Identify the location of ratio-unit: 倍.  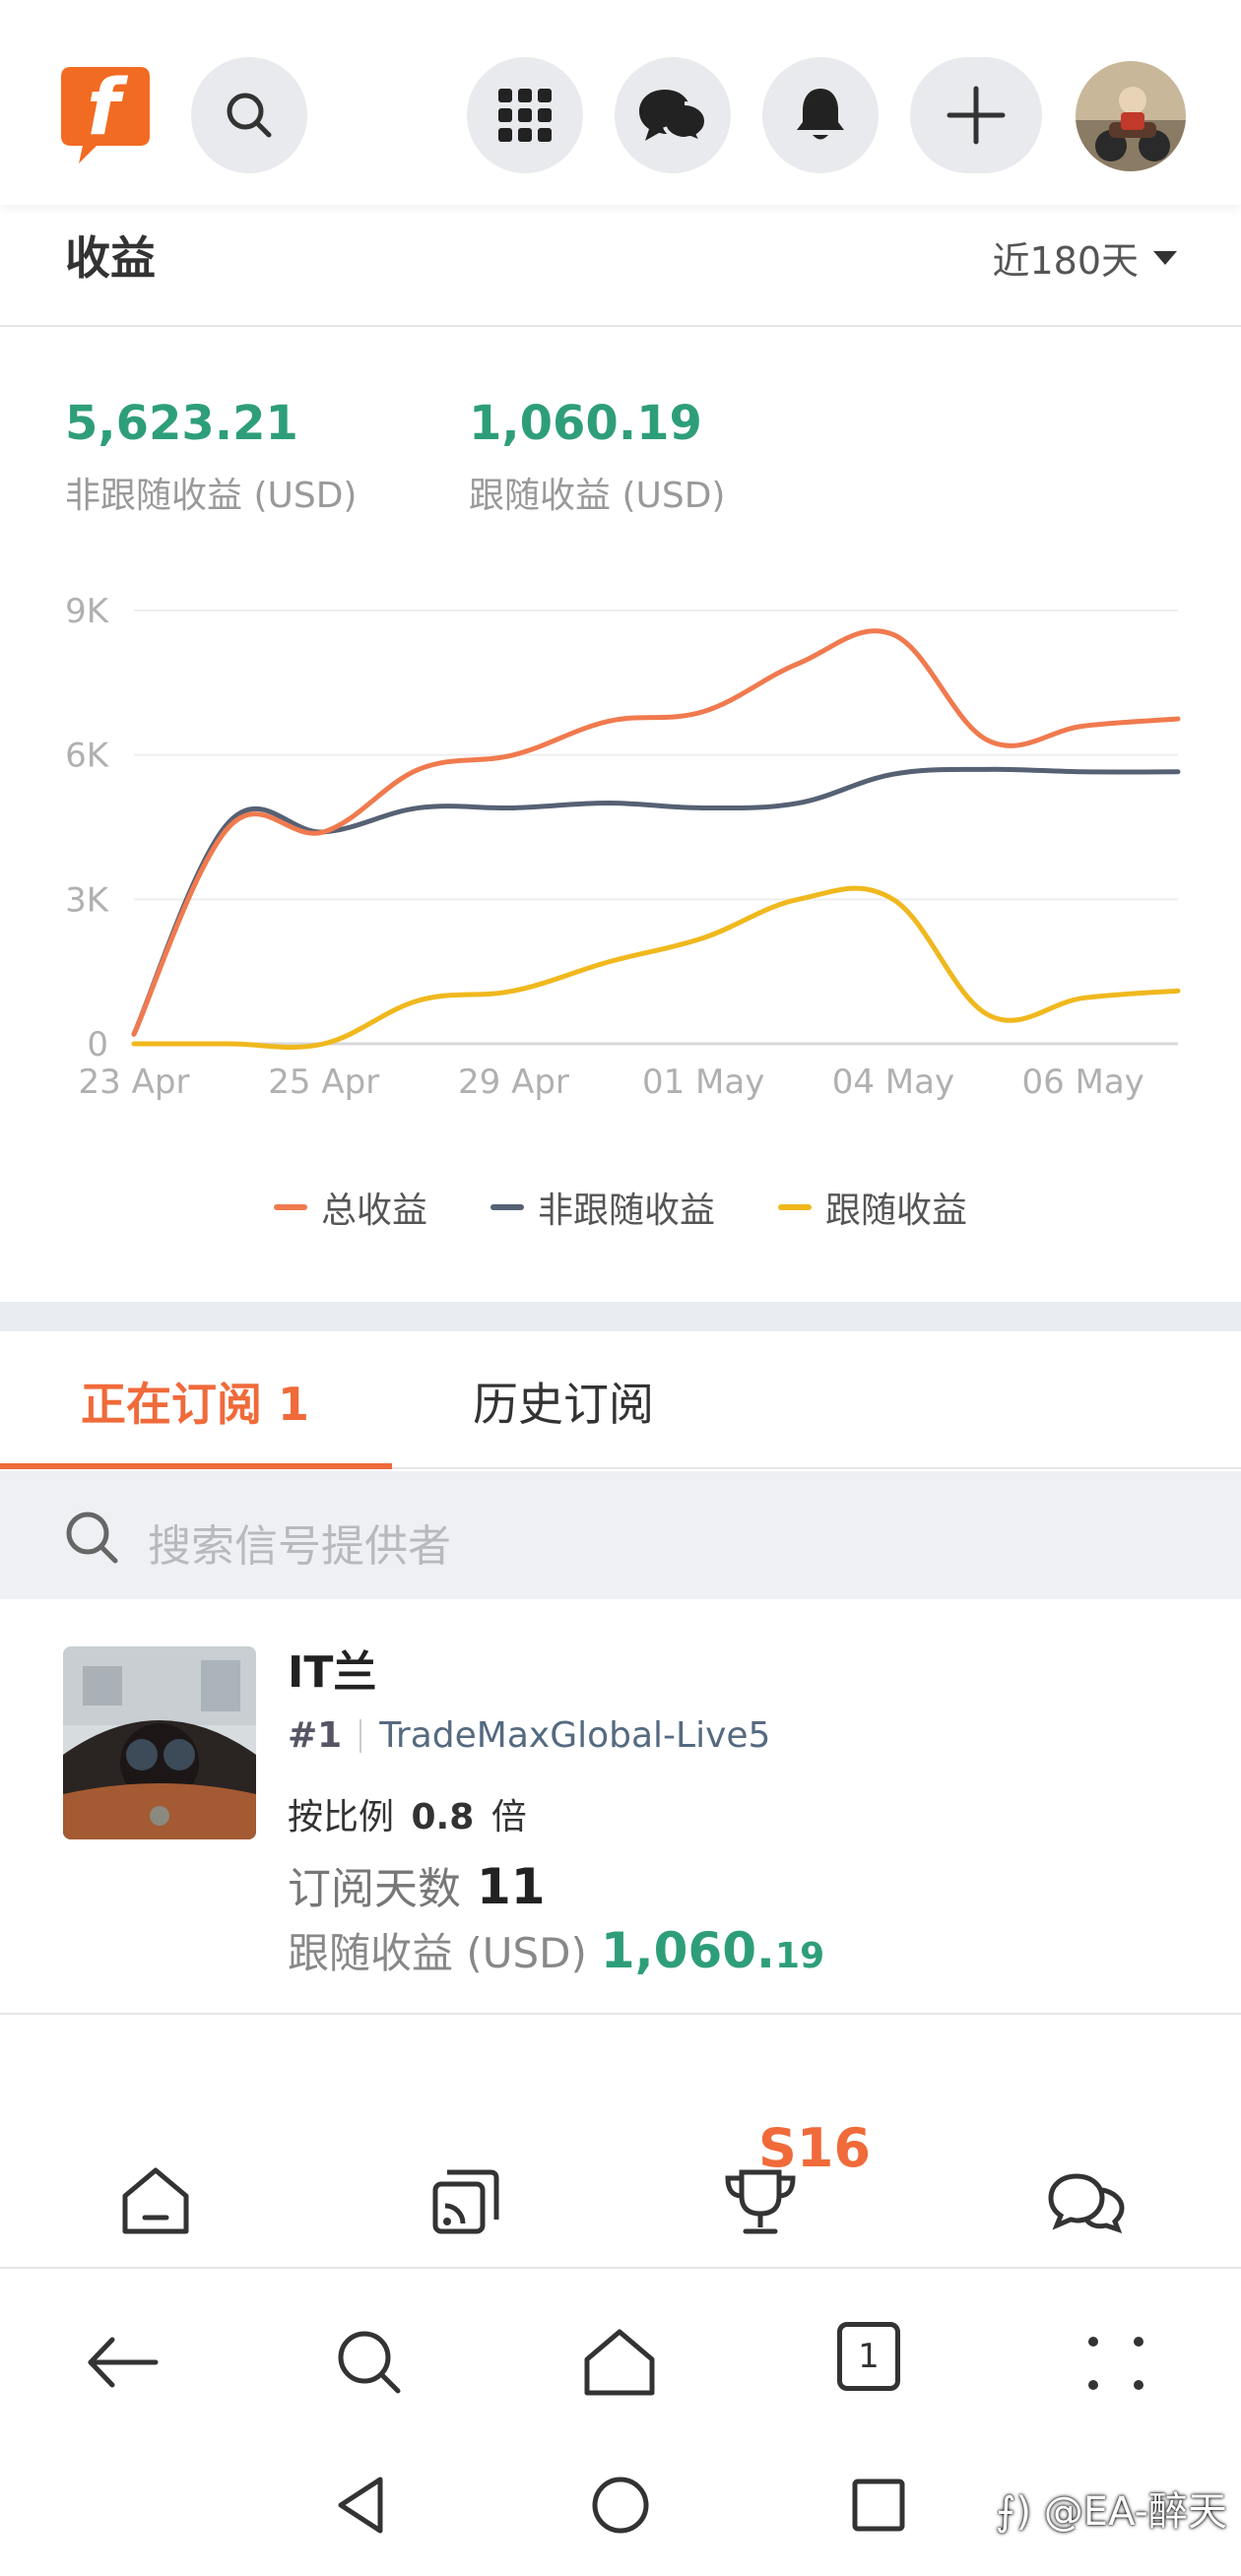
(509, 1817).